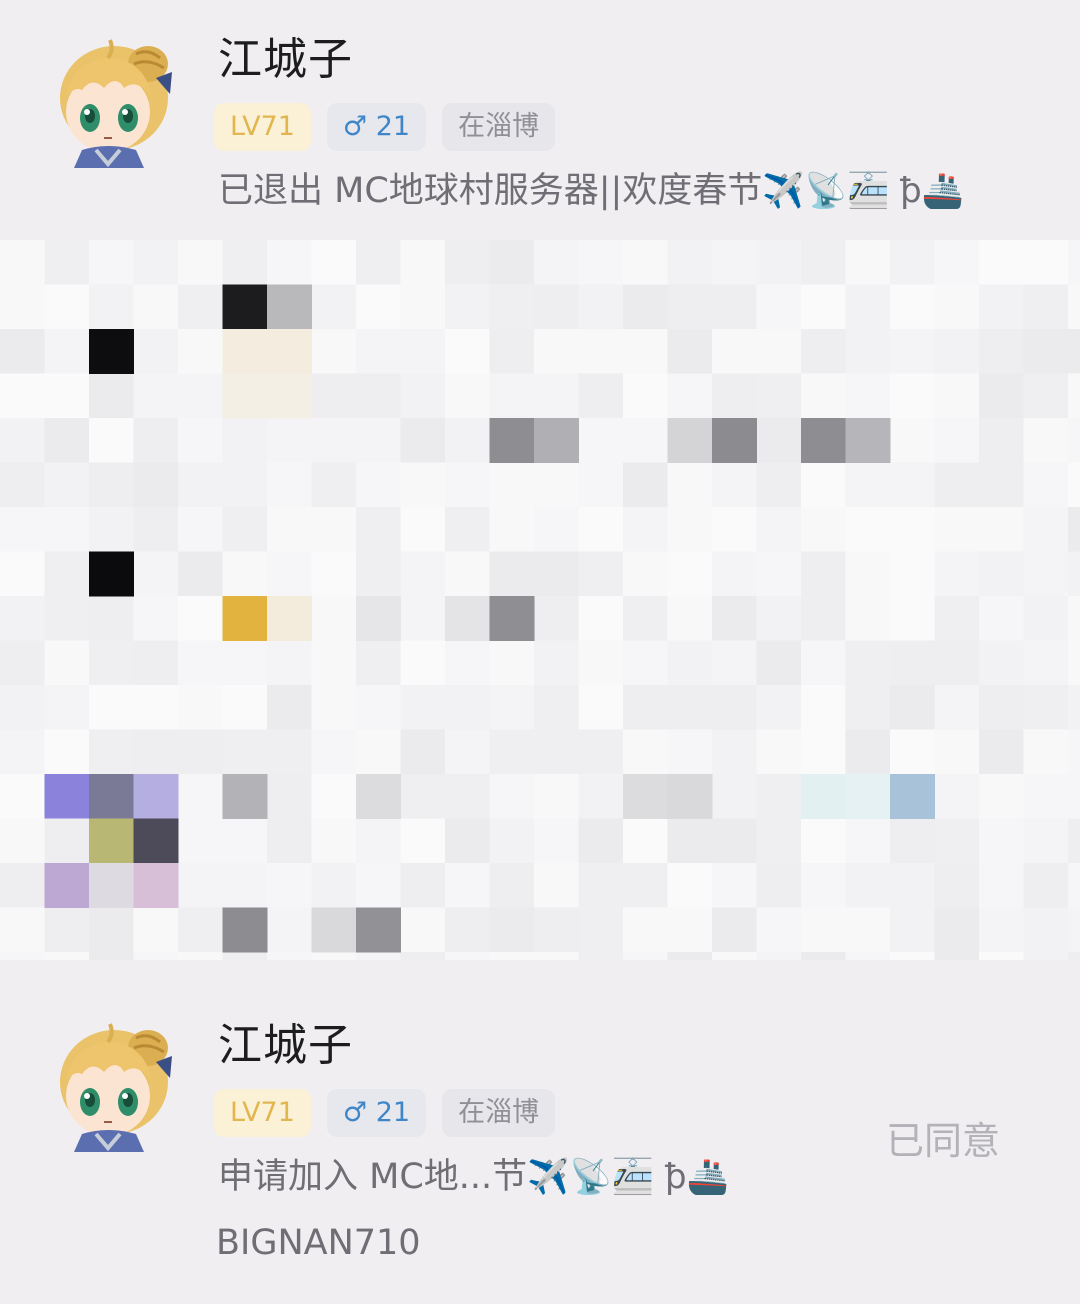 The width and height of the screenshot is (1080, 1304). I want to click on age-label: 21, so click(393, 126).